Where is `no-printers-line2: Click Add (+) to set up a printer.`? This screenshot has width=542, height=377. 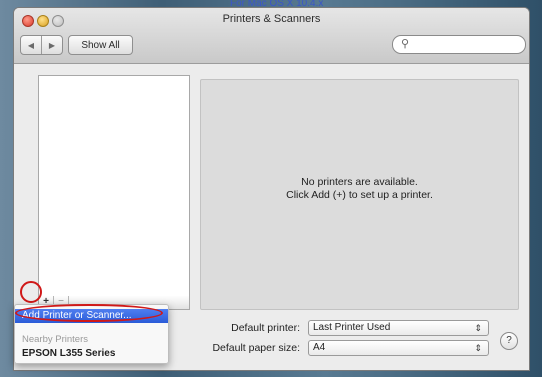
no-printers-line2: Click Add (+) to set up a printer. is located at coordinates (359, 195).